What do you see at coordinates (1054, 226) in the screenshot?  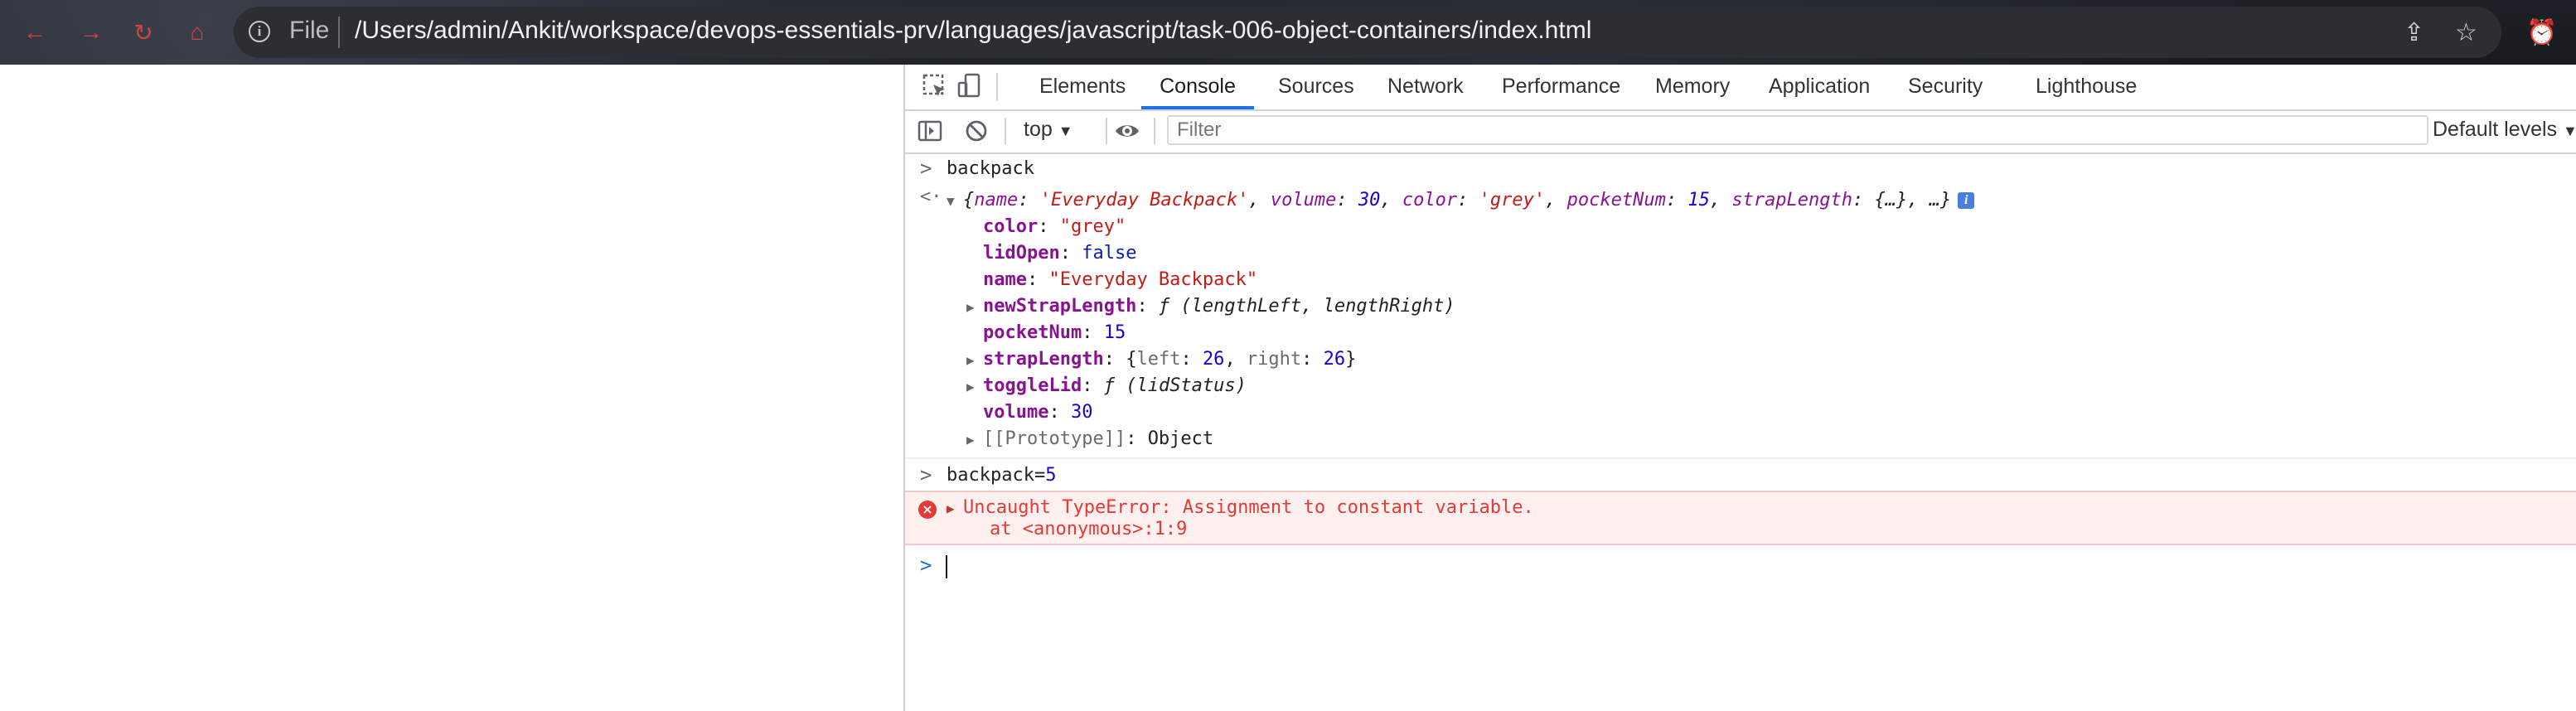 I see `property-color: color: "grey"` at bounding box center [1054, 226].